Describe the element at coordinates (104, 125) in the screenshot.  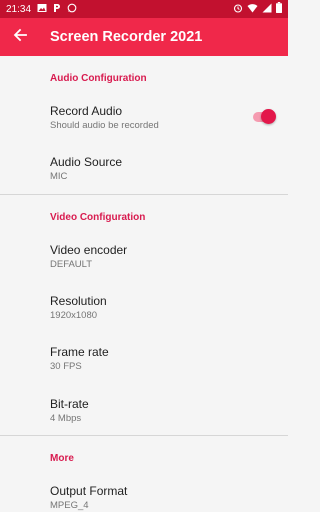
I see `record-audio-summary: Should audio be recorded` at that location.